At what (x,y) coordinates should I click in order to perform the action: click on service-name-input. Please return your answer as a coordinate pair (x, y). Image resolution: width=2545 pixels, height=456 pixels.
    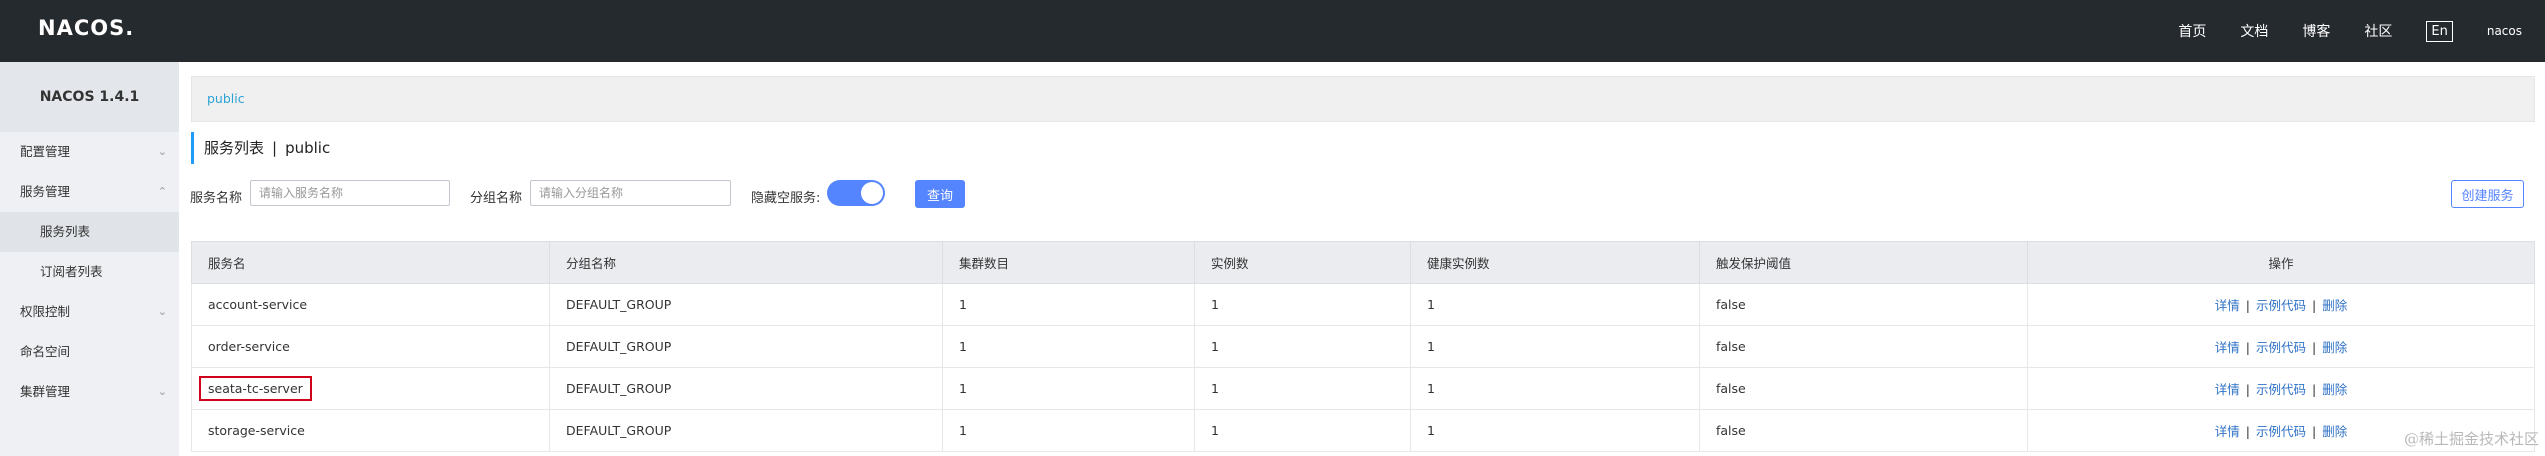
    Looking at the image, I should click on (350, 193).